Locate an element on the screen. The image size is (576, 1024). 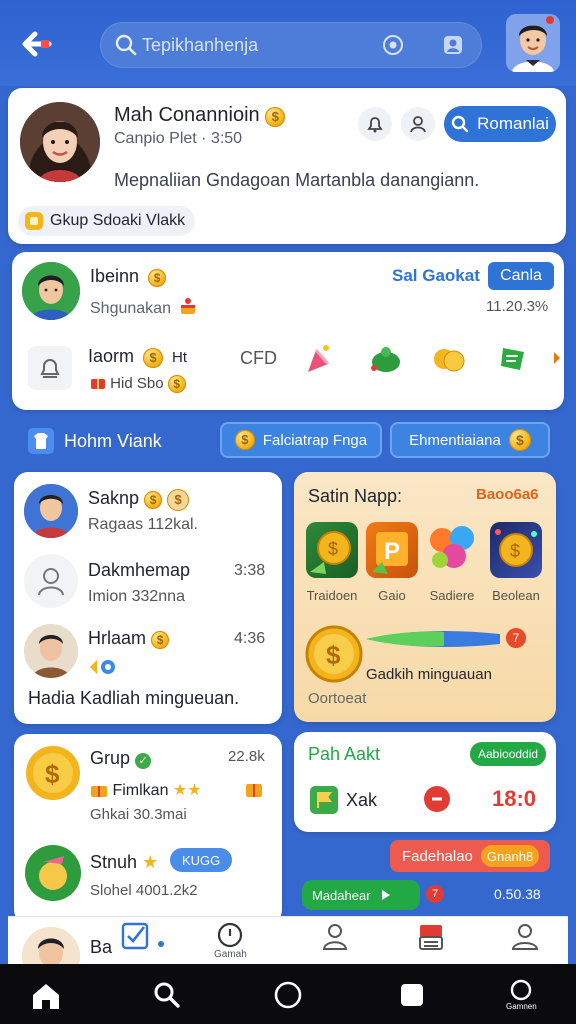
feed-link: Sal Gaokat is located at coordinates (436, 276).